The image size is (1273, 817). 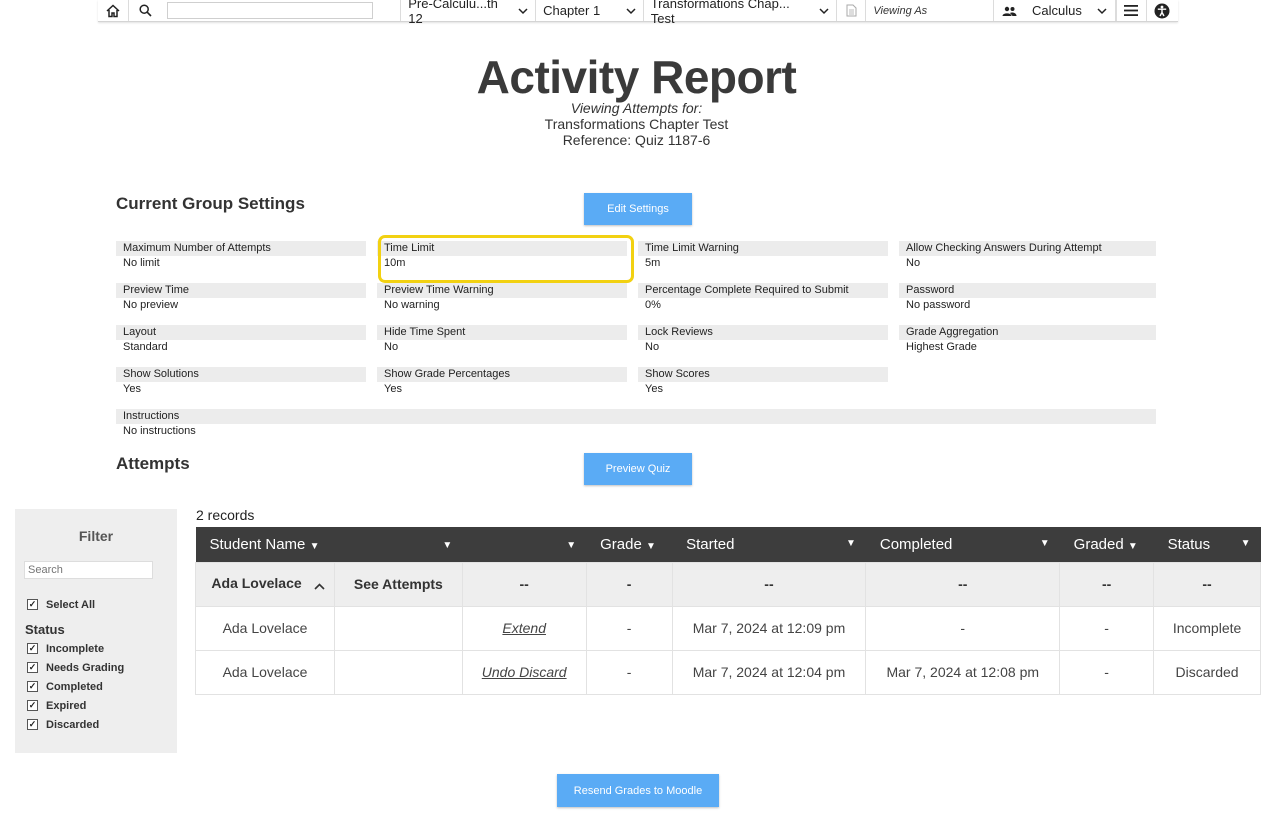 What do you see at coordinates (638, 790) in the screenshot?
I see `resend-grades-button: Resend Grades to Moodle` at bounding box center [638, 790].